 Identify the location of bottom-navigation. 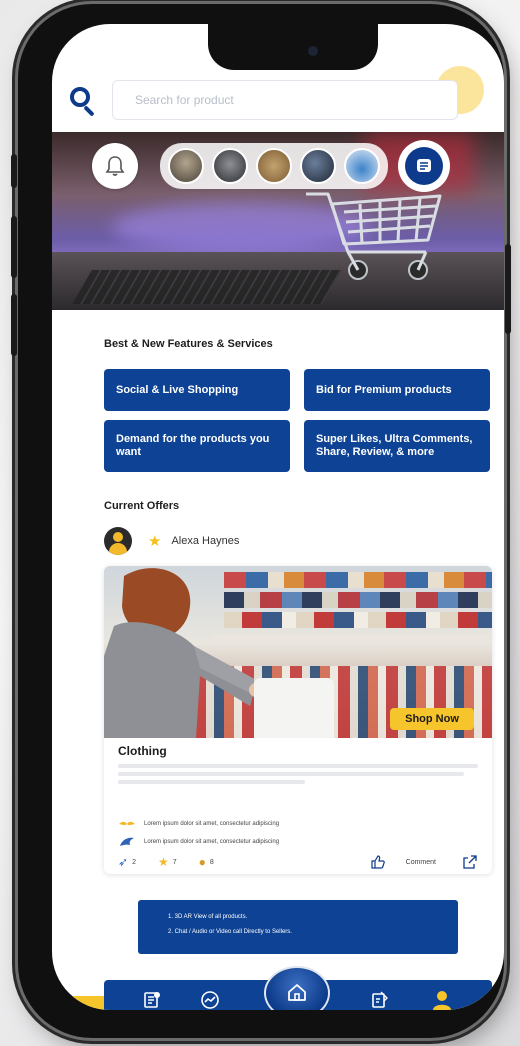
(298, 988).